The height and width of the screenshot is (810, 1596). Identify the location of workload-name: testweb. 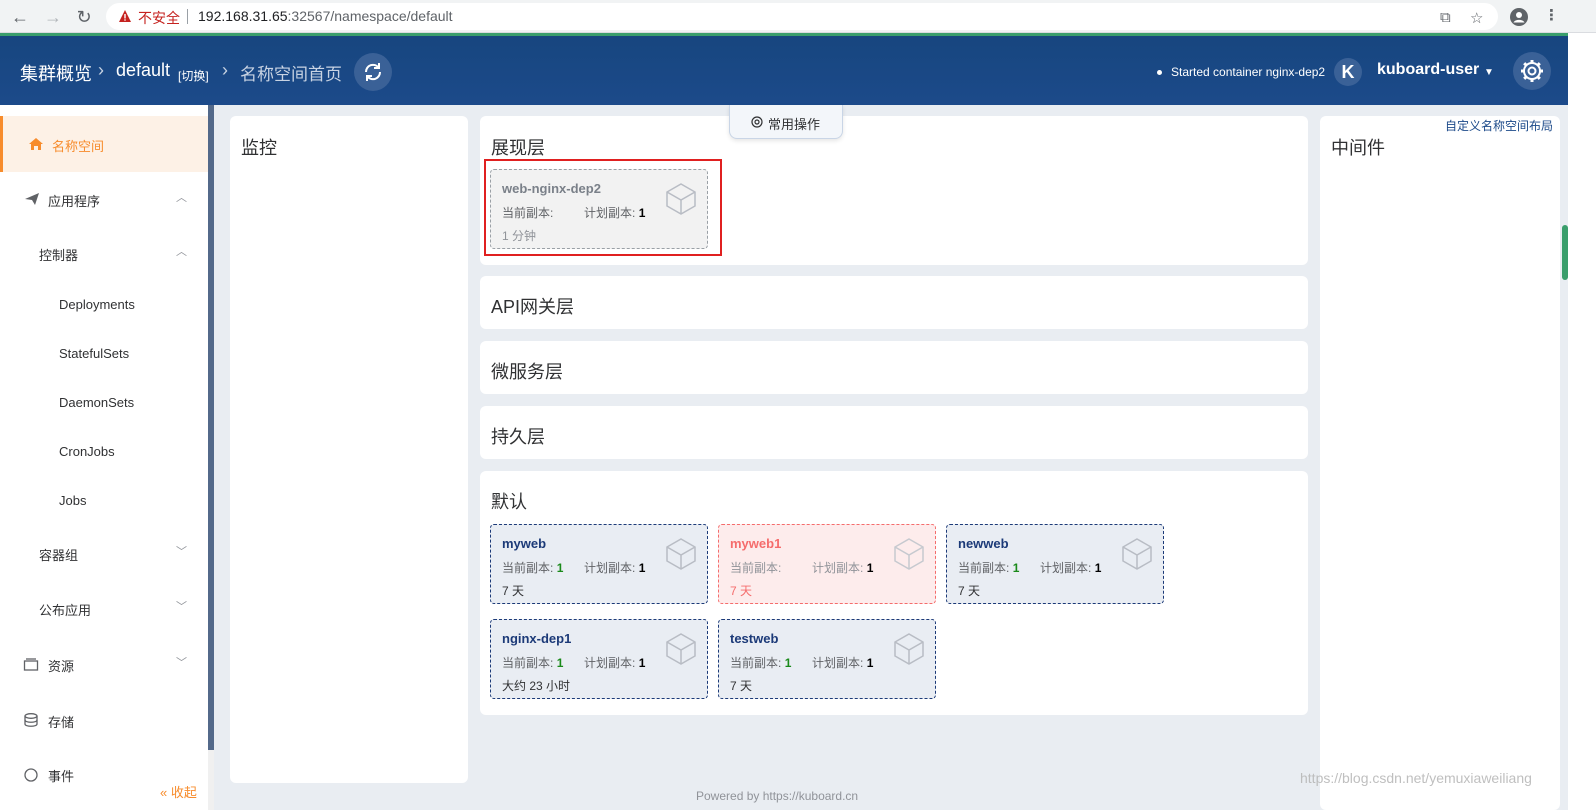
(754, 638).